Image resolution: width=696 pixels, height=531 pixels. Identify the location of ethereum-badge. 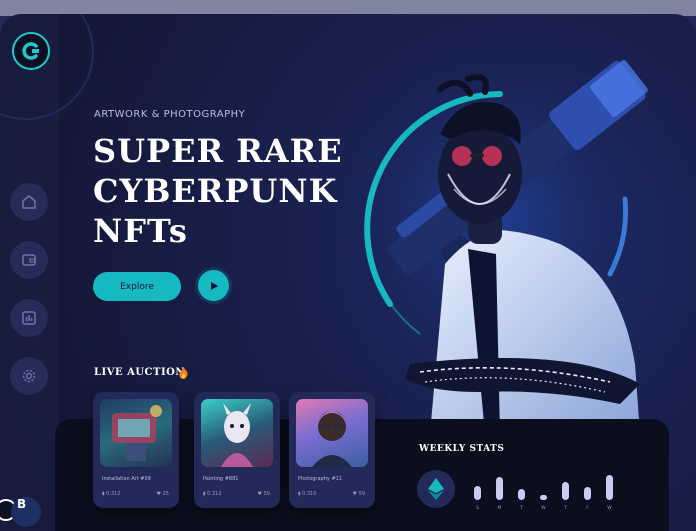
(436, 489).